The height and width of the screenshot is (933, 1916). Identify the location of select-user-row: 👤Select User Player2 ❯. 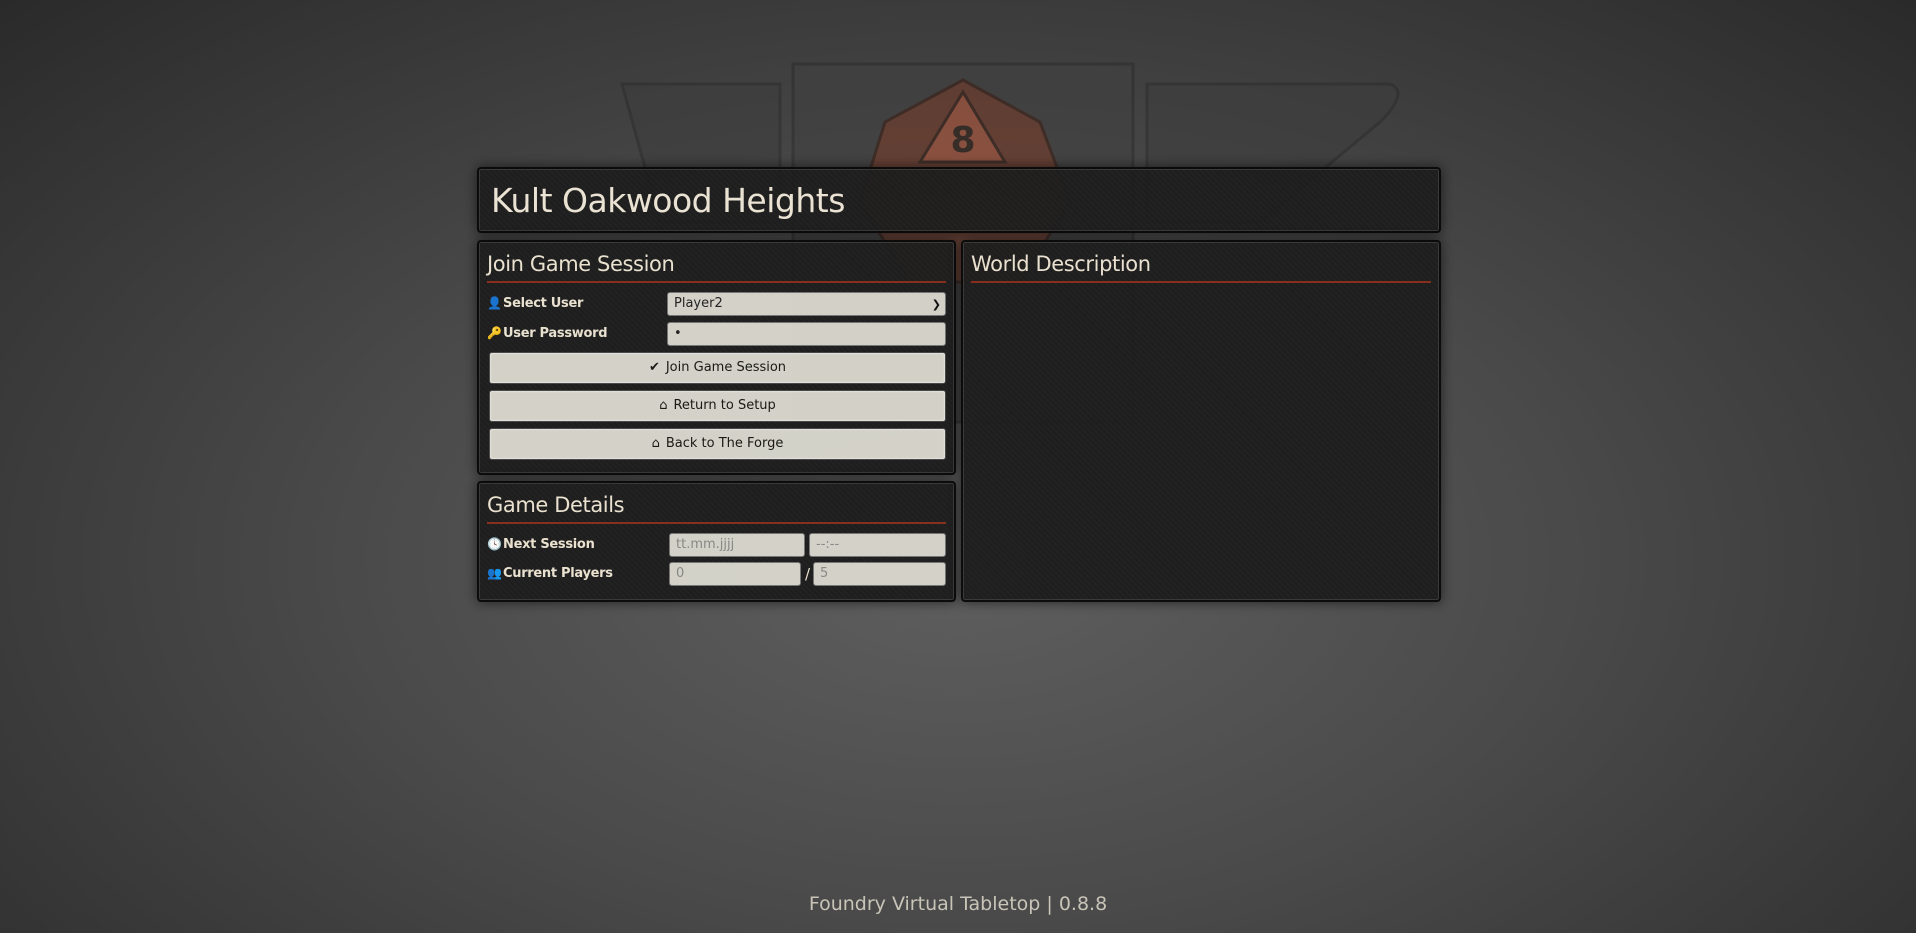
(716, 305).